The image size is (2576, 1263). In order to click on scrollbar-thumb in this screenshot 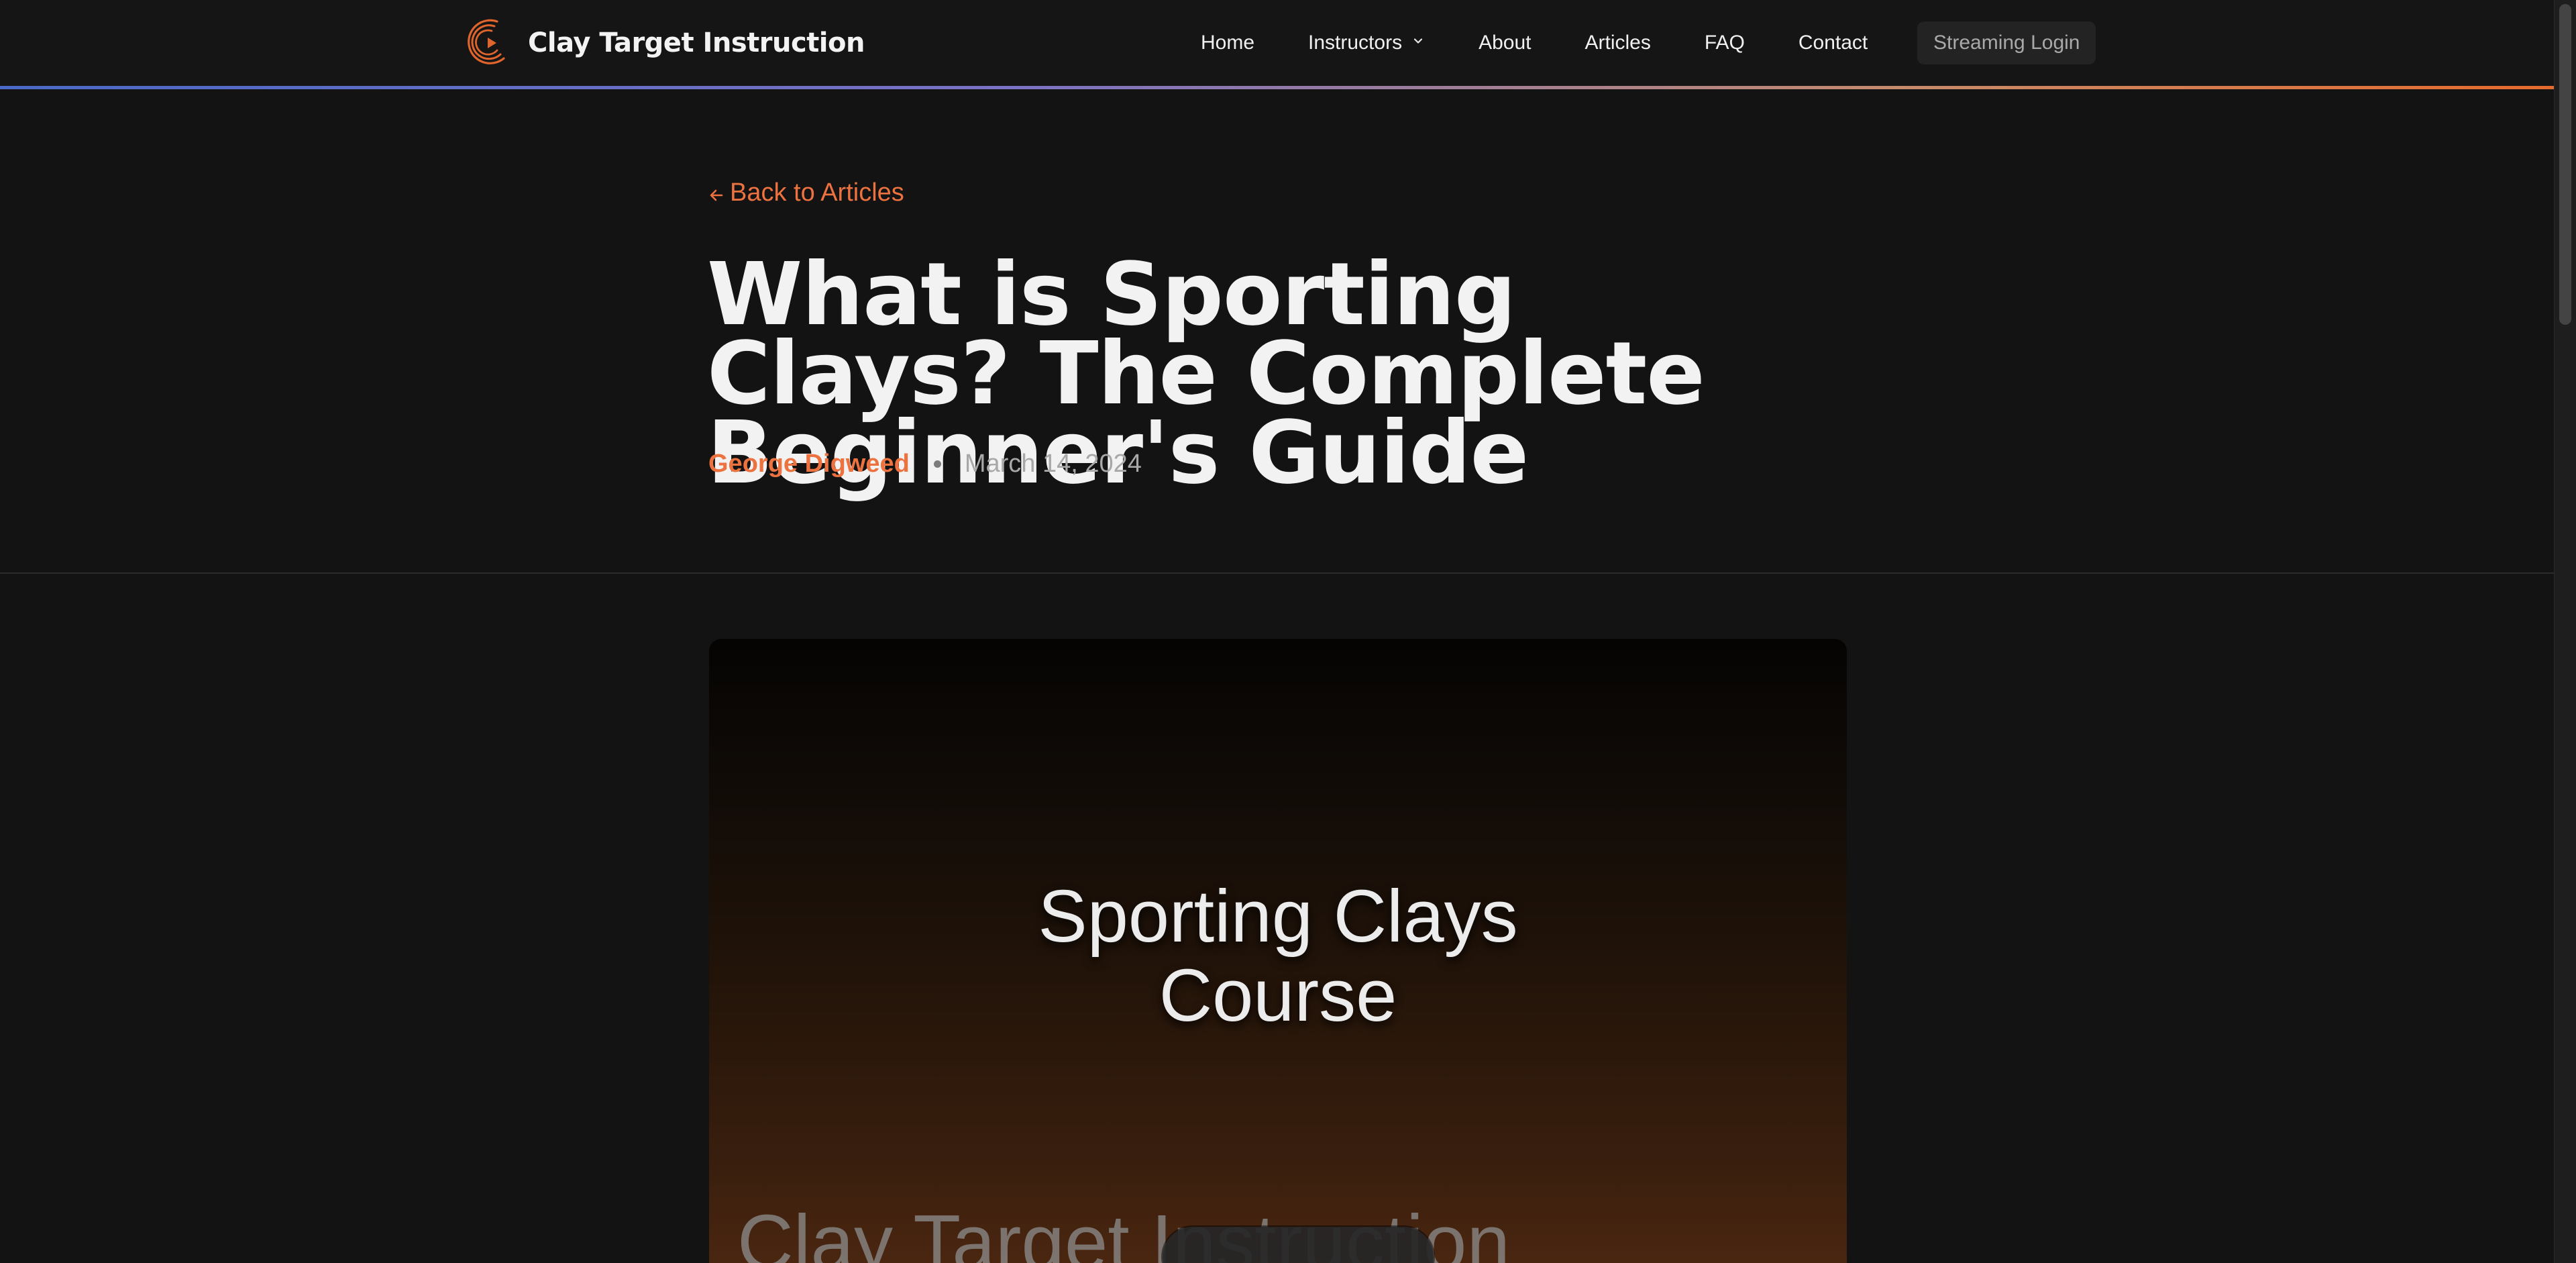, I will do `click(2565, 164)`.